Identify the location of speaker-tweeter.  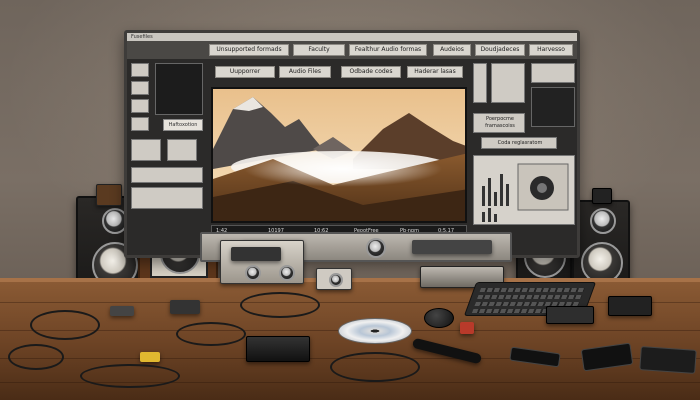
(603, 221).